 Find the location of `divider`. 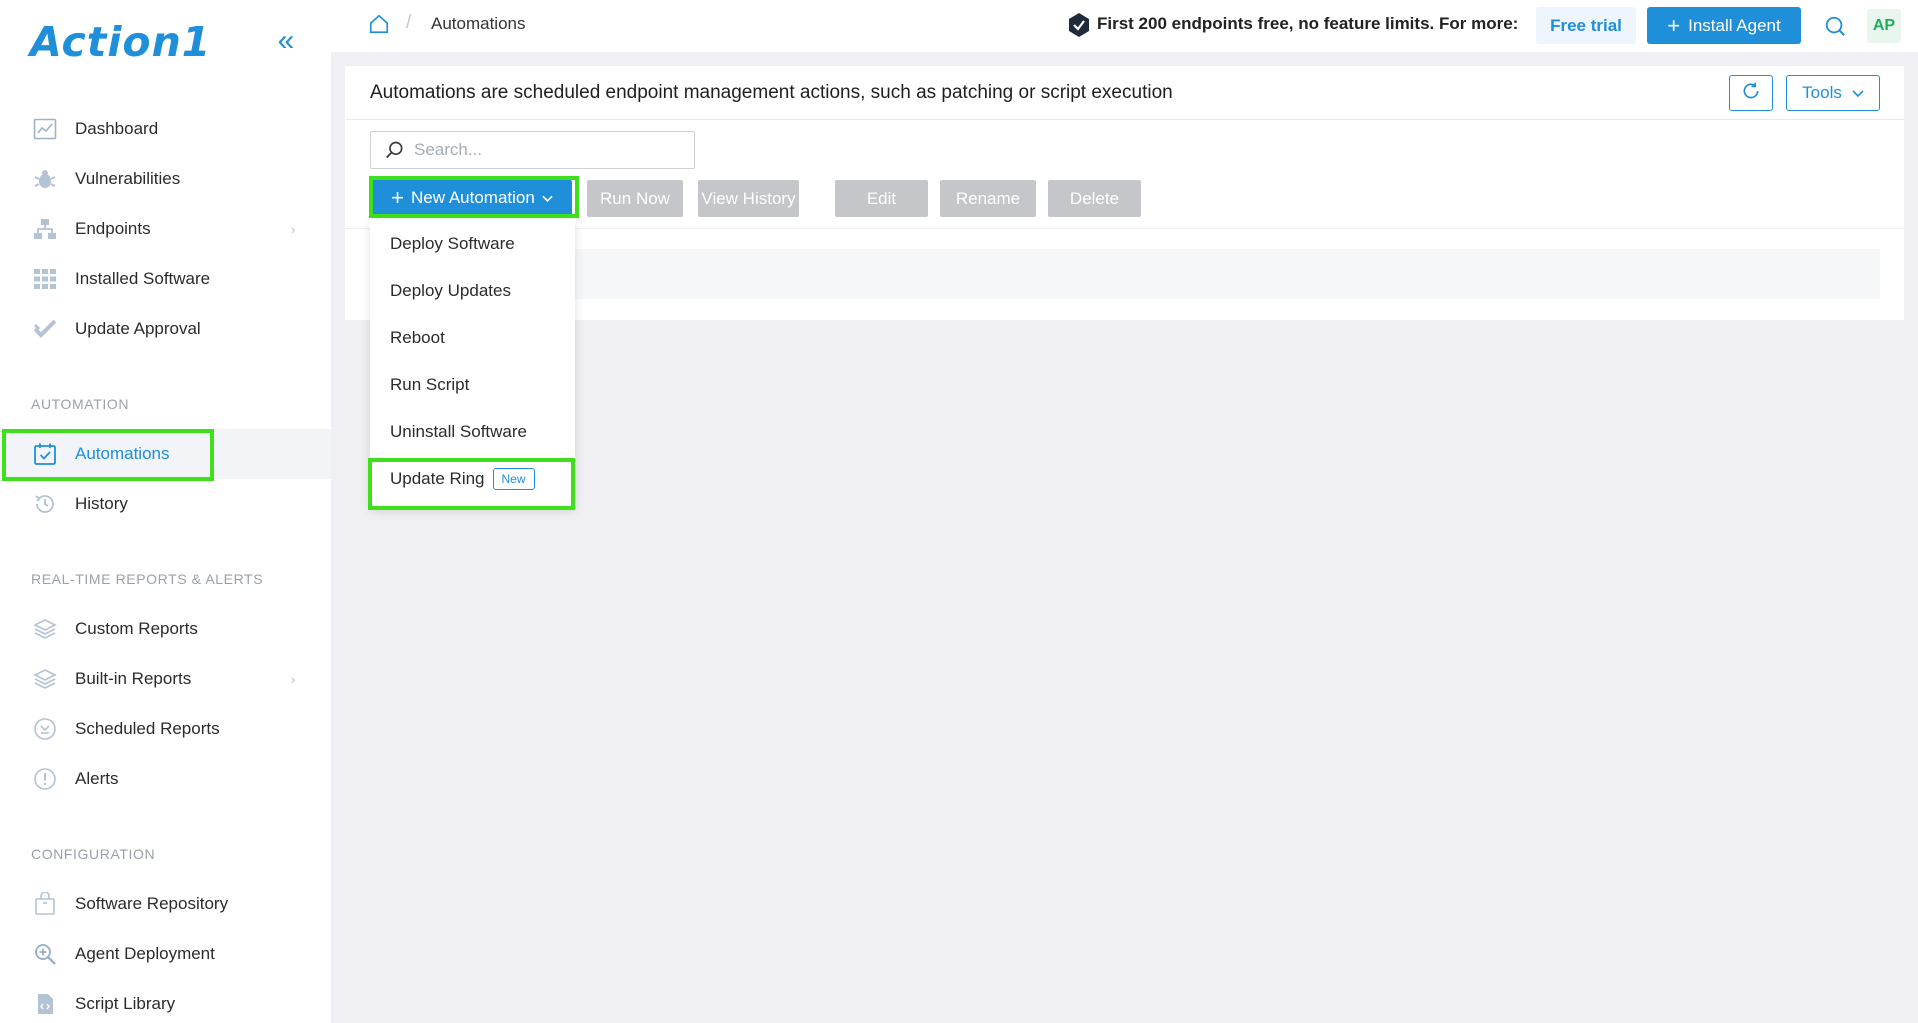

divider is located at coordinates (1124, 228).